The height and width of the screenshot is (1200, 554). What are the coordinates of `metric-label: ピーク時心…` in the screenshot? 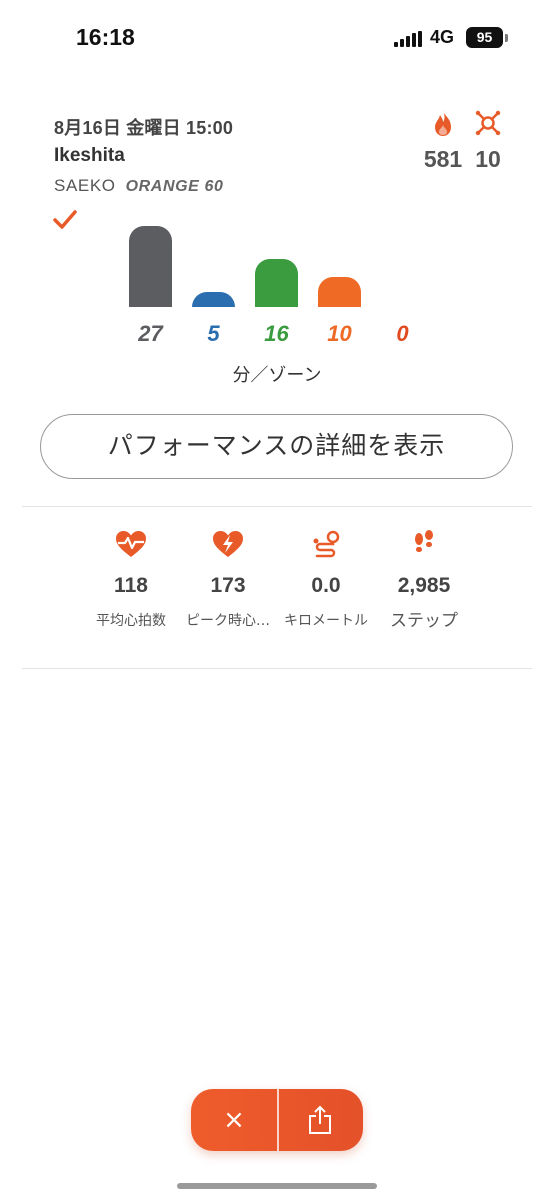 It's located at (228, 621).